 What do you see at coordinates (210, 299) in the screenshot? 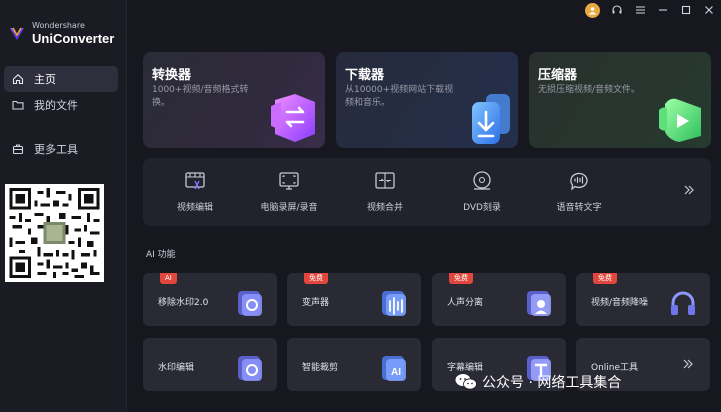
I see `ai-card-watermark-remove: AI 移除水印2.0` at bounding box center [210, 299].